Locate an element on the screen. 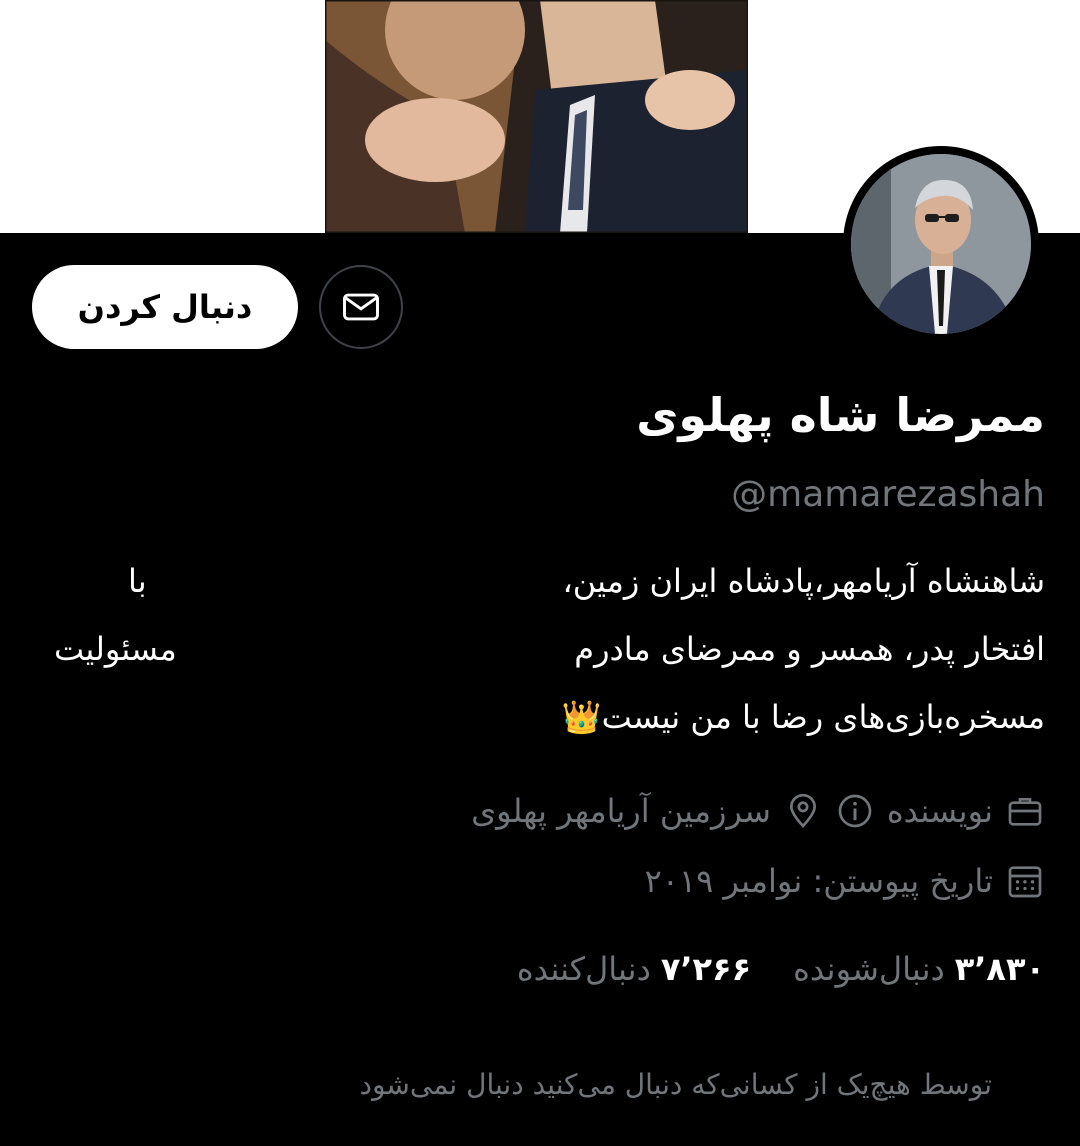 The image size is (1080, 1146). display-name: ممرضا شاه پهلوی is located at coordinates (840, 415).